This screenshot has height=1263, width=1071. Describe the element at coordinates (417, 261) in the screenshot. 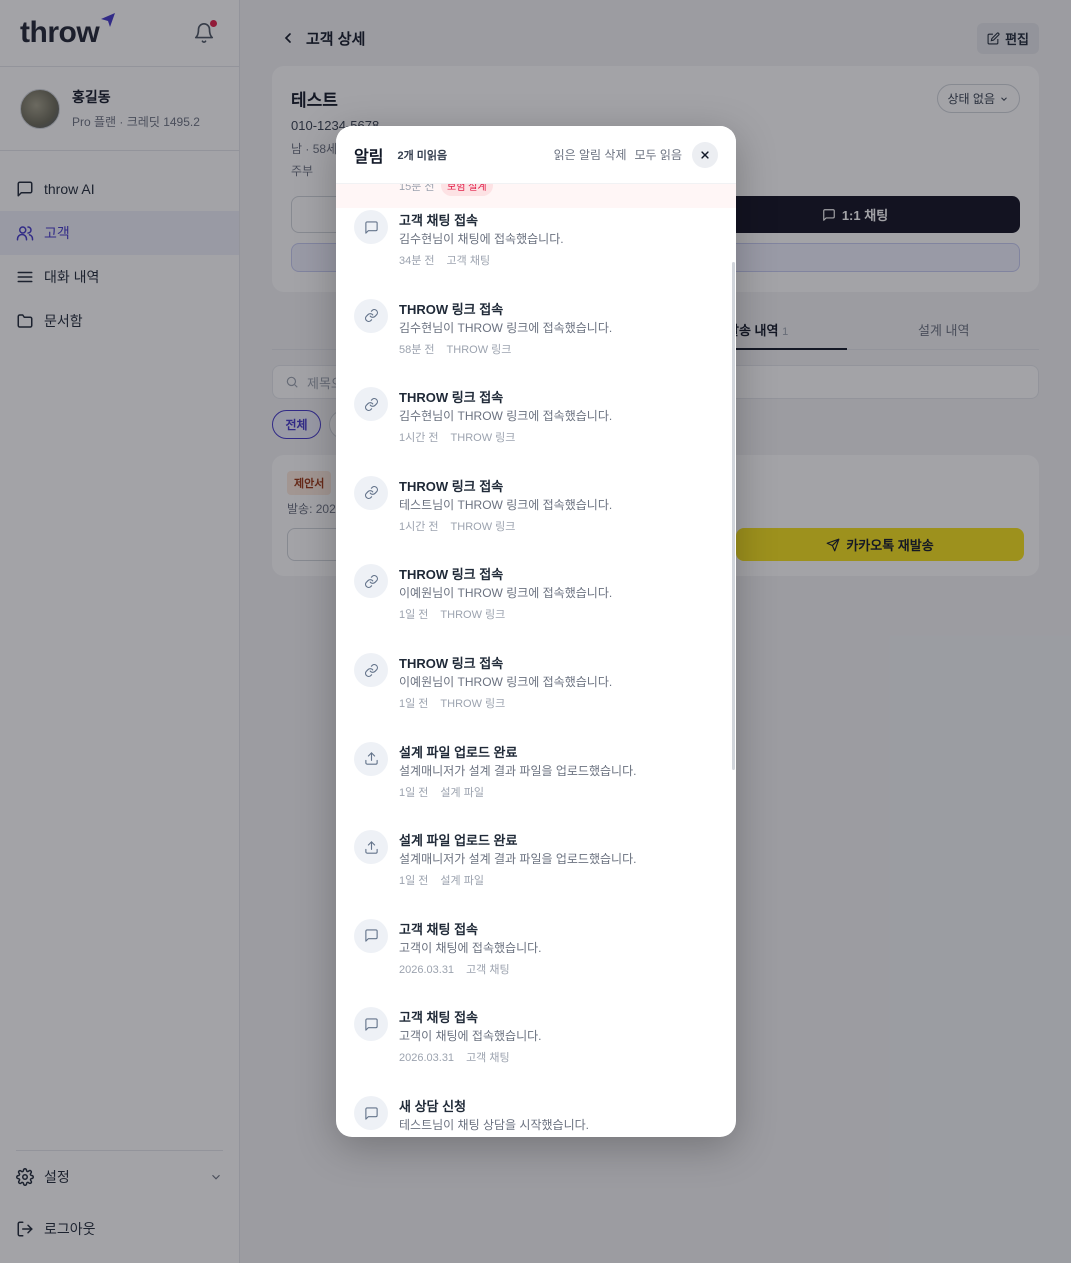

I see `notification-time: 34분 전` at that location.